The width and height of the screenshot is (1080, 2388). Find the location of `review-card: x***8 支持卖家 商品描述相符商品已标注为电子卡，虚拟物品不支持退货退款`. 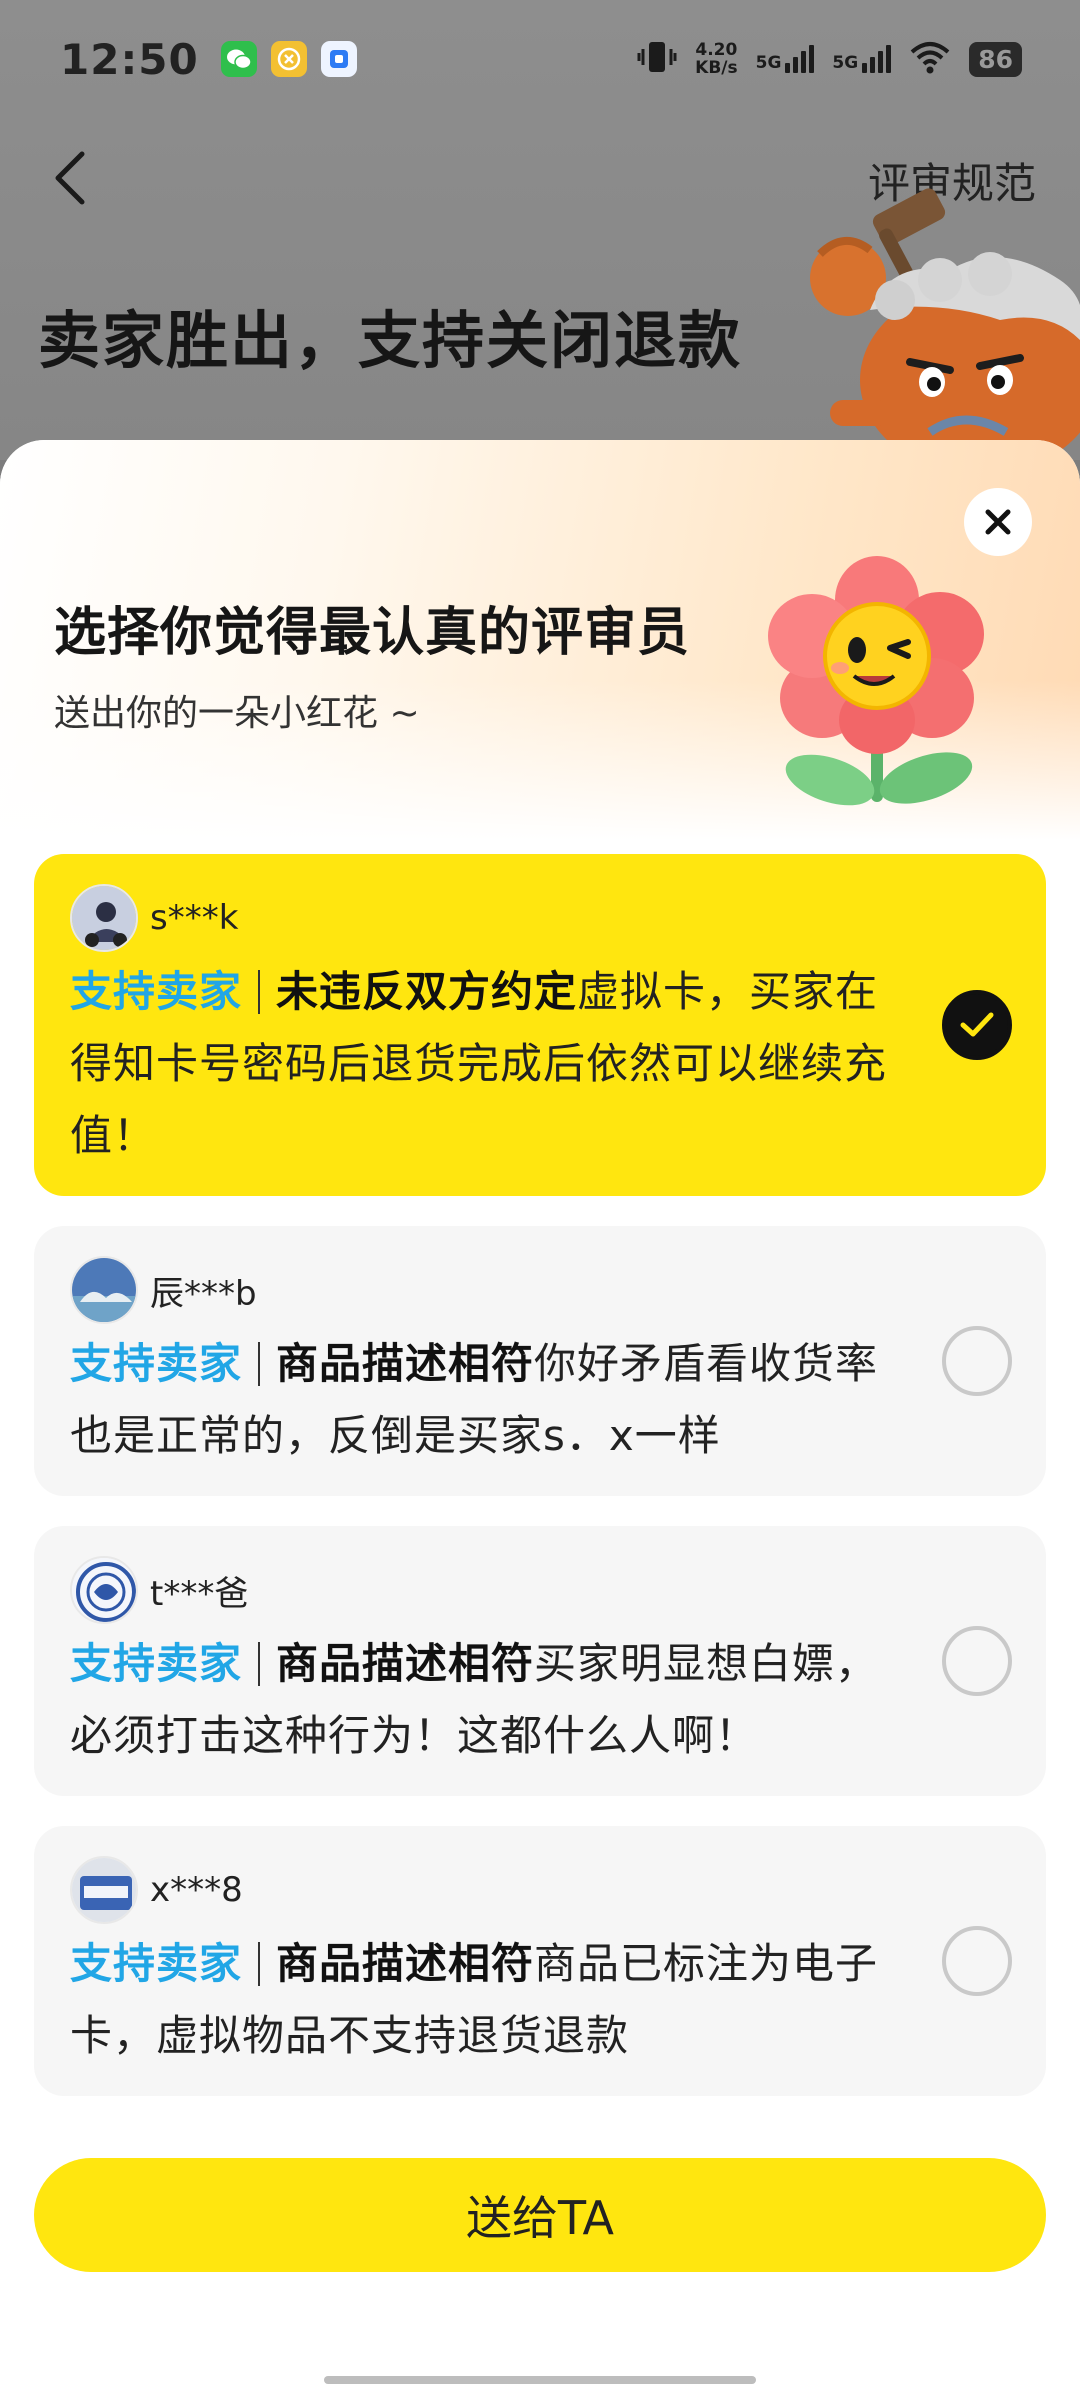

review-card: x***8 支持卖家 商品描述相符商品已标注为电子卡，虚拟物品不支持退货退款 is located at coordinates (540, 1961).